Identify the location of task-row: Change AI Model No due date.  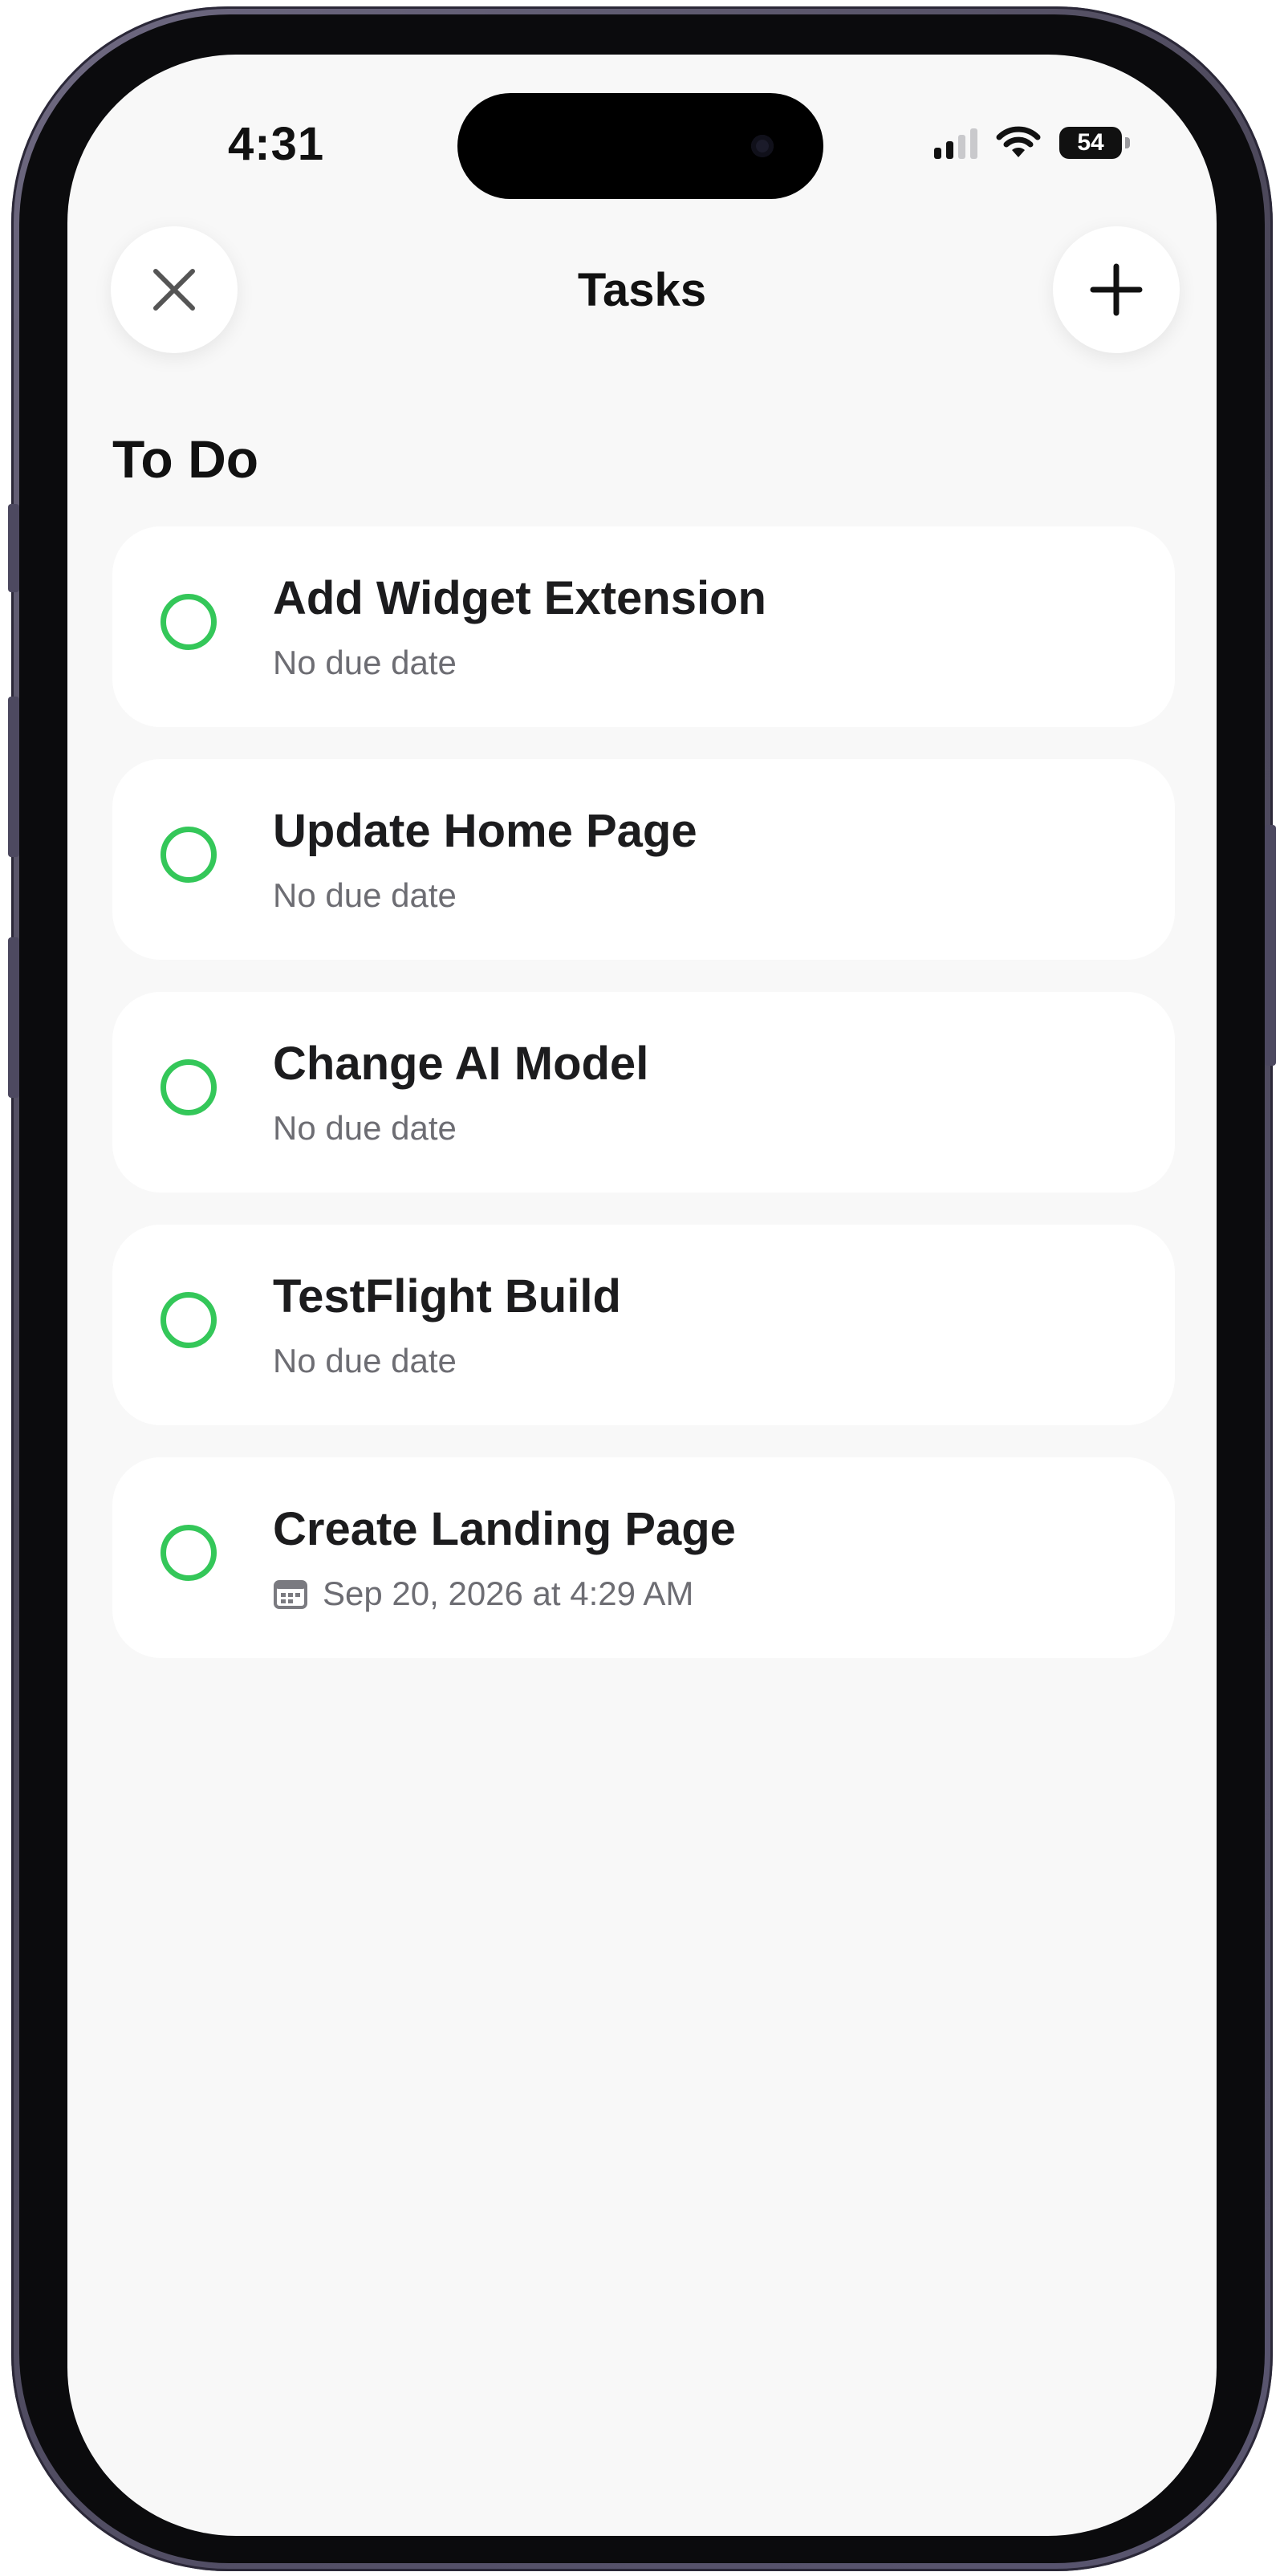
(643, 1092).